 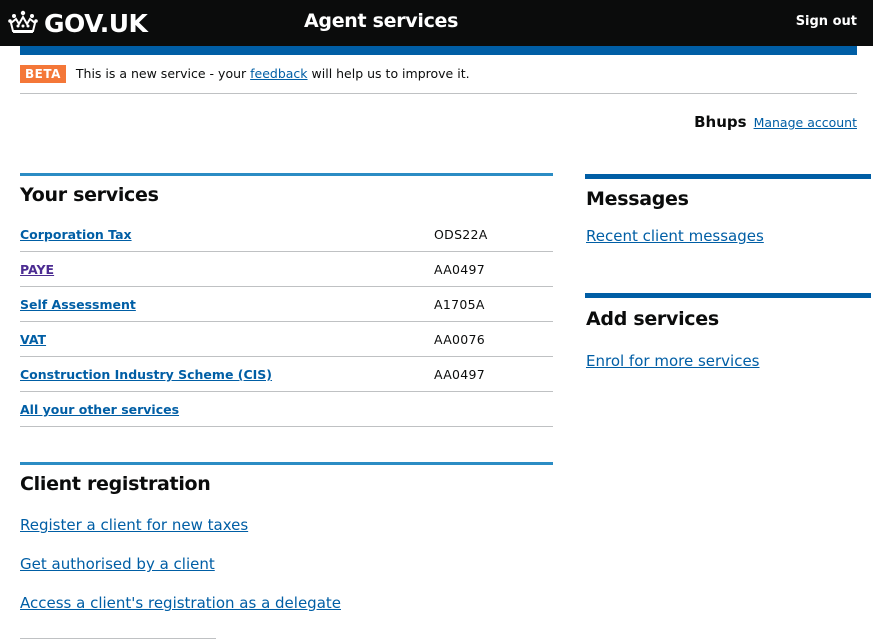 What do you see at coordinates (286, 269) in the screenshot?
I see `table-row: PAYE AA0497` at bounding box center [286, 269].